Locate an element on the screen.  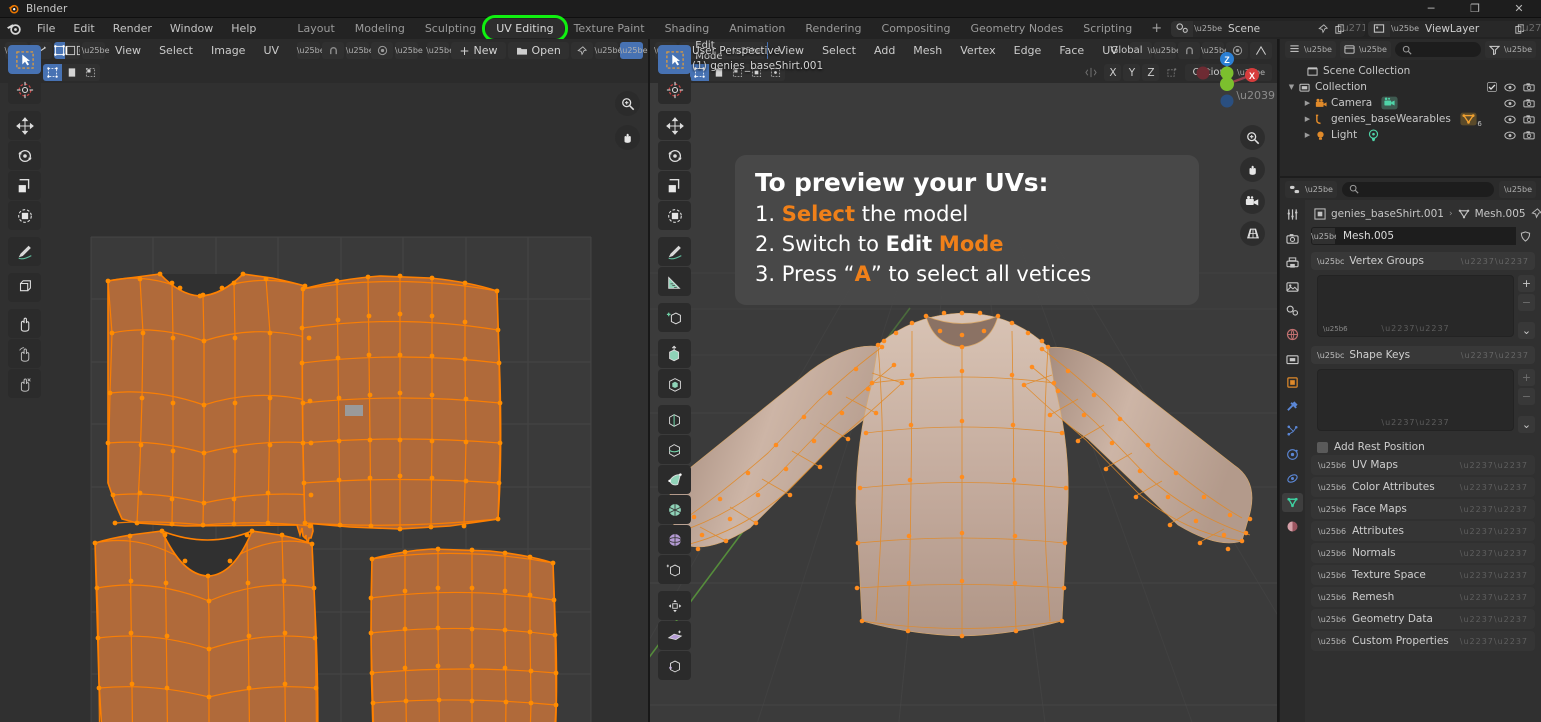
mesh-data-icon: 6 is located at coordinates (1471, 120).